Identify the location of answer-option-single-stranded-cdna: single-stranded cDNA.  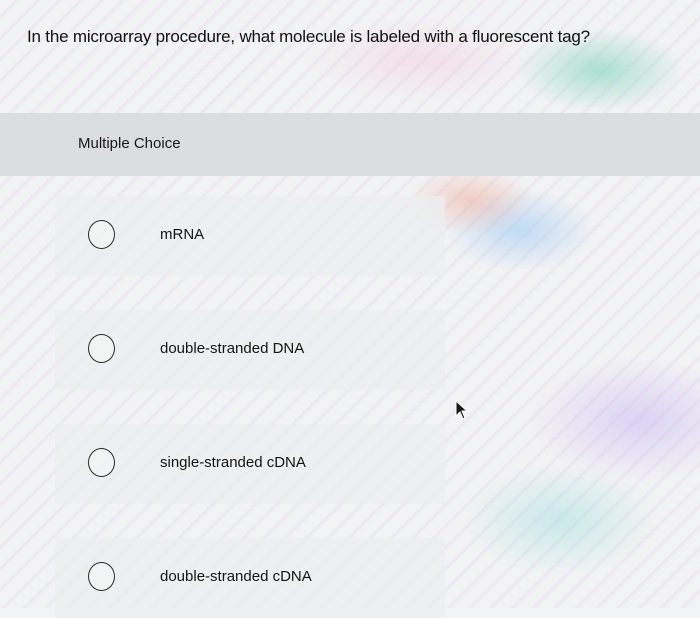
(250, 464).